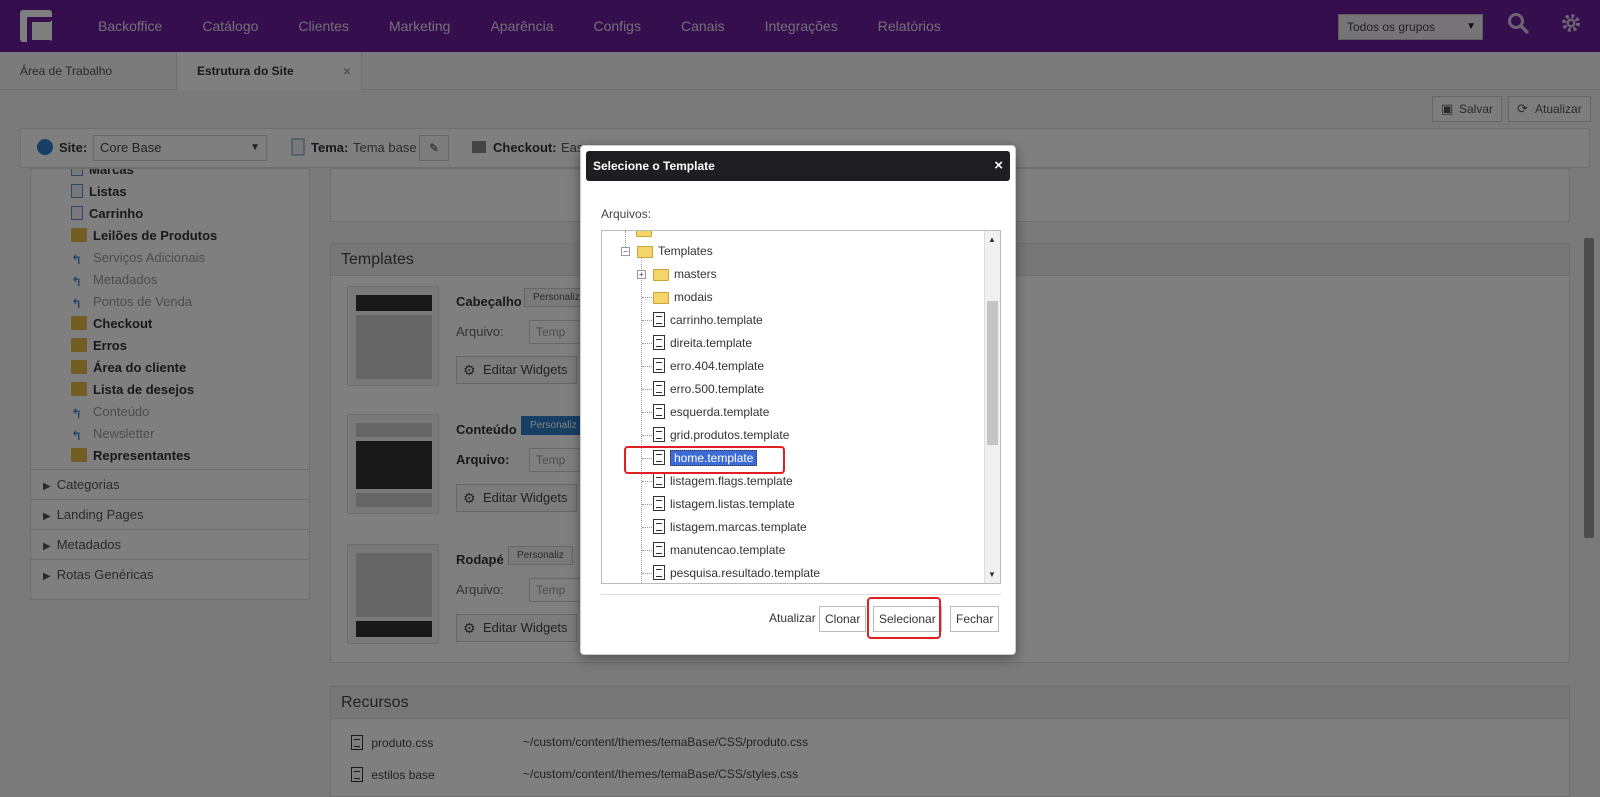  Describe the element at coordinates (738, 527) in the screenshot. I see `file-item-label: listagem.marcas.template` at that location.